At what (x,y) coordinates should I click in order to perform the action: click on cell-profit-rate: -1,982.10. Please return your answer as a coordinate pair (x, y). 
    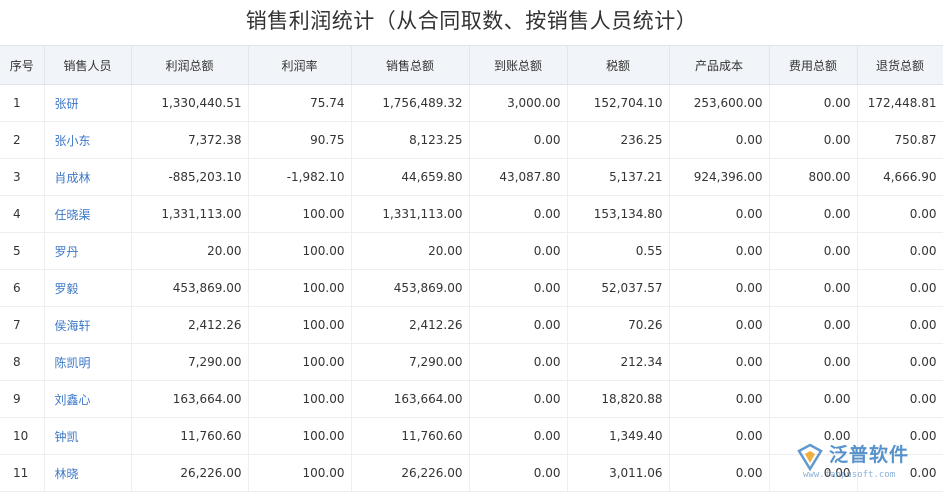
    Looking at the image, I should click on (300, 177).